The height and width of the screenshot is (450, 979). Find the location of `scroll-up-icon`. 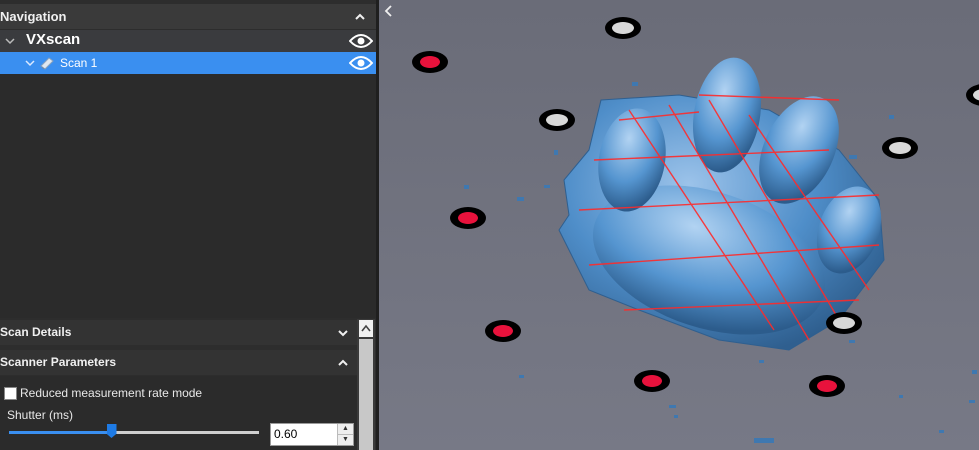

scroll-up-icon is located at coordinates (366, 328).